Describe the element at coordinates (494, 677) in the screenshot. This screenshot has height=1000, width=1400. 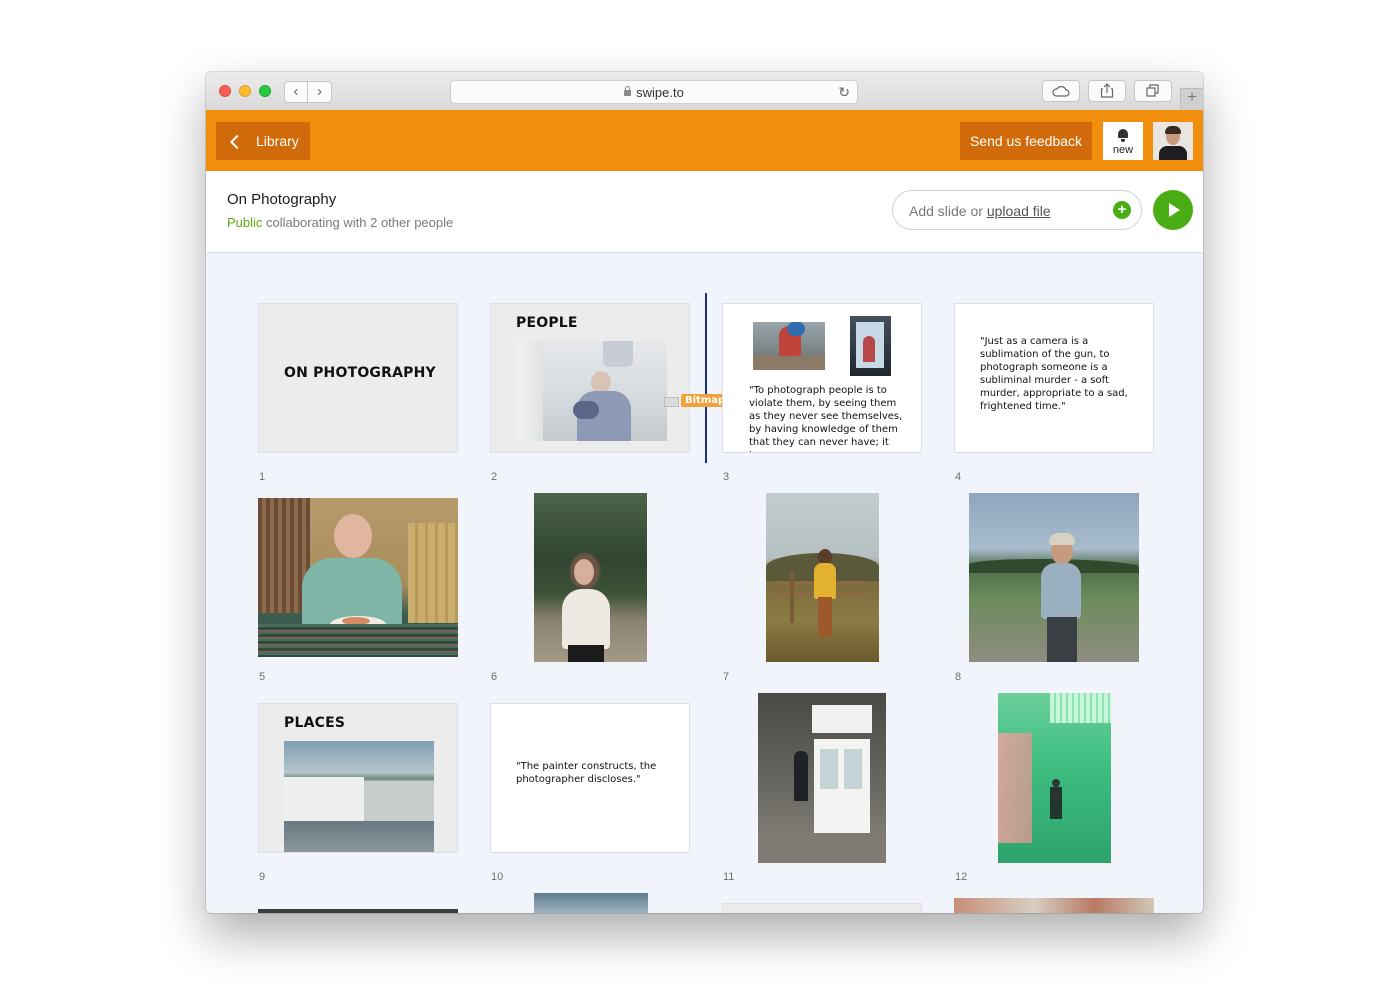
I see `slide-number: 6` at that location.